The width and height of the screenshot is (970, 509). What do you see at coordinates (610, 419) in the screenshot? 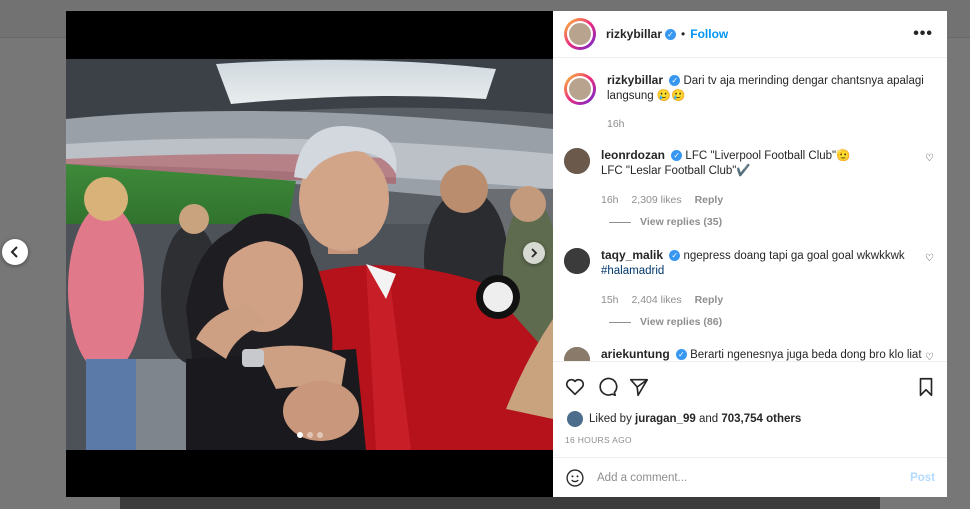
I see `liked-by-prefix: Liked by` at bounding box center [610, 419].